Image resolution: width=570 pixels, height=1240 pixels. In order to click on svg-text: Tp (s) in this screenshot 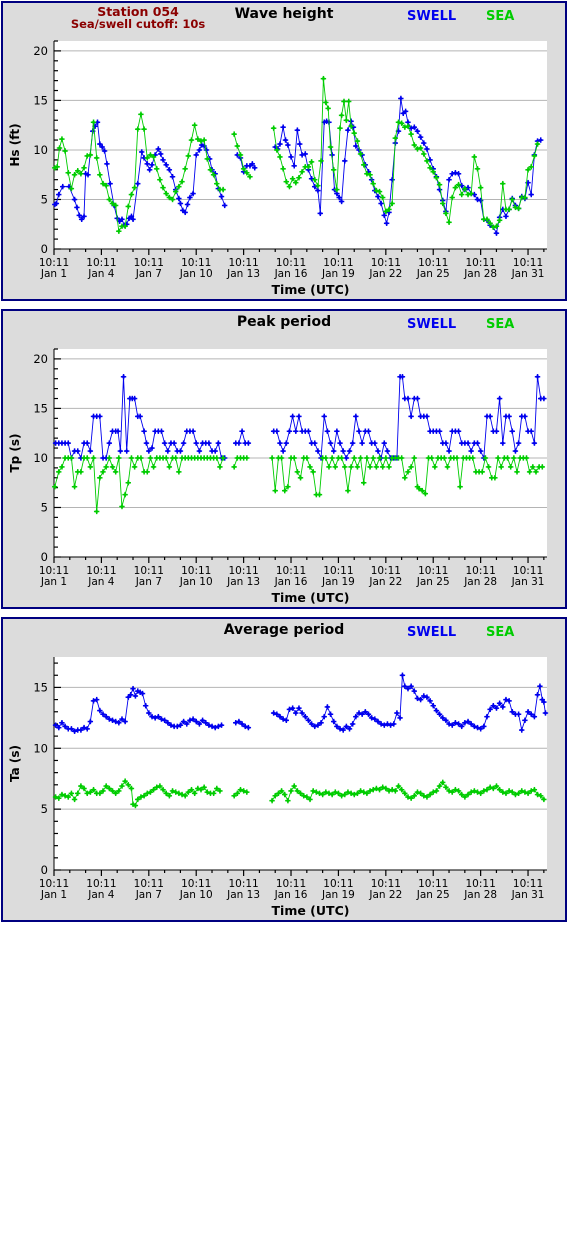, I will do `click(15, 452)`.